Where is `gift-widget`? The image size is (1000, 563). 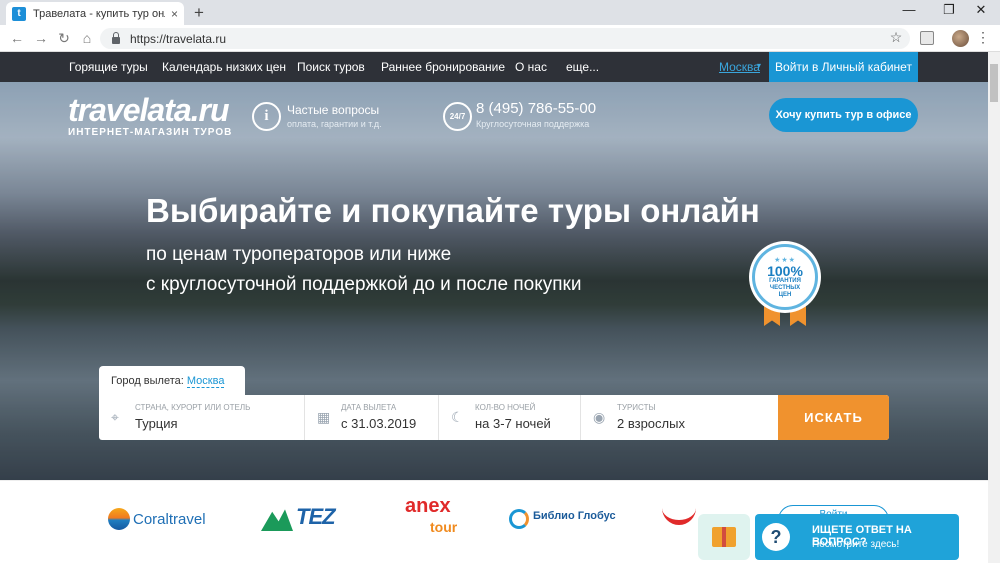 gift-widget is located at coordinates (724, 537).